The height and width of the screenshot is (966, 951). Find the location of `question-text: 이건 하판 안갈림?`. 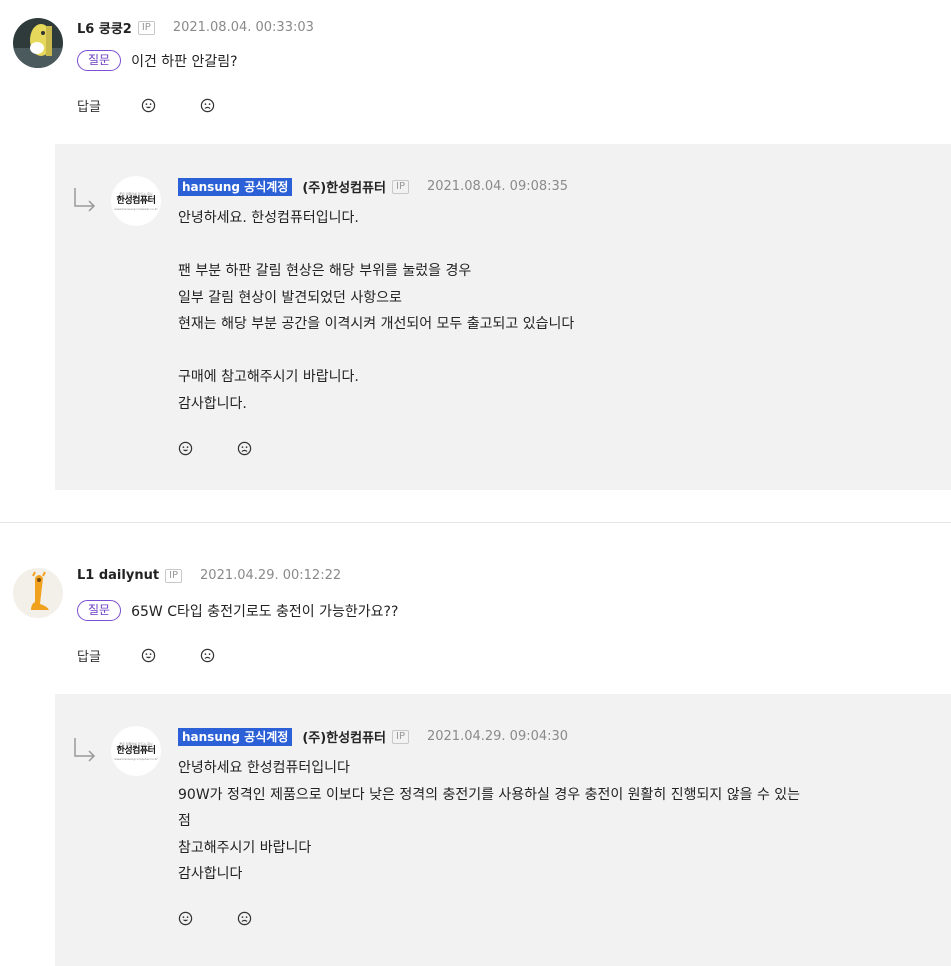

question-text: 이건 하판 안갈림? is located at coordinates (184, 61).